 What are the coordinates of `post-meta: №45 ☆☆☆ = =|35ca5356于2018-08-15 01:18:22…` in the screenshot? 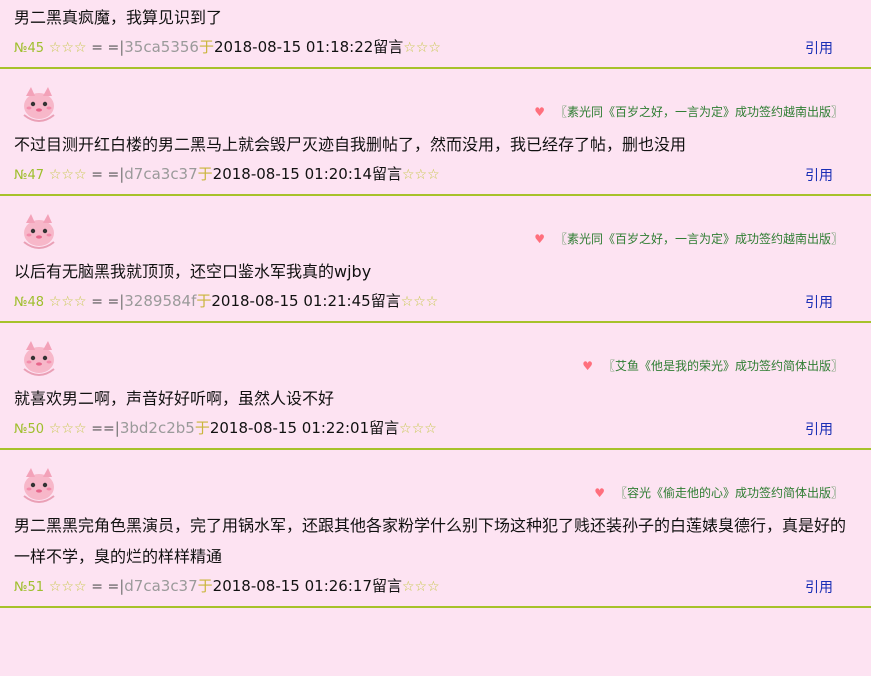 It's located at (227, 46).